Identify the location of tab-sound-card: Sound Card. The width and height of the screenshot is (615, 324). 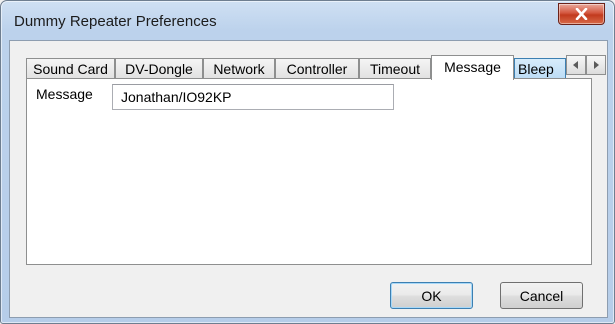
(70, 68).